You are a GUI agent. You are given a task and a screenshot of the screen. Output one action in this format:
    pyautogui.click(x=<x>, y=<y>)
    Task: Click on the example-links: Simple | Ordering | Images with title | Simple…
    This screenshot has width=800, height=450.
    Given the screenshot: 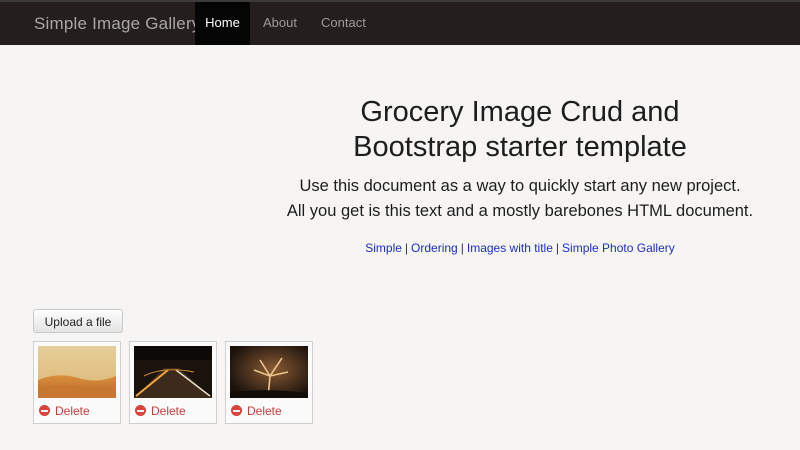 What is the action you would take?
    pyautogui.click(x=520, y=248)
    